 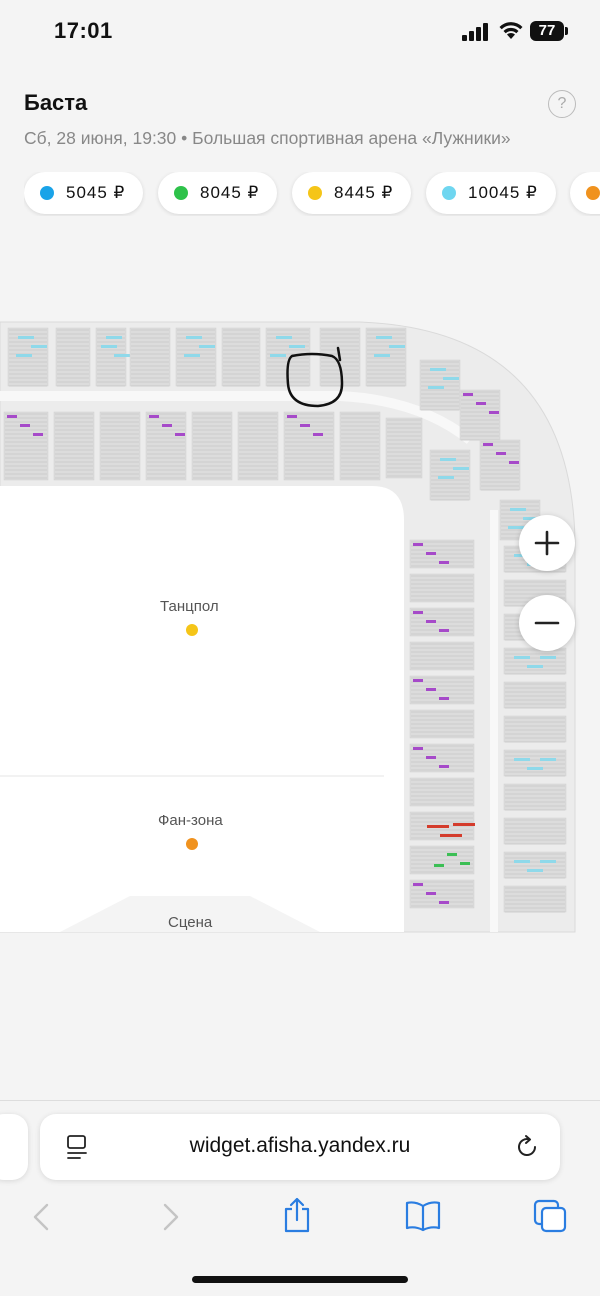 I want to click on price-chip-10045: 10045 ₽, so click(x=491, y=193).